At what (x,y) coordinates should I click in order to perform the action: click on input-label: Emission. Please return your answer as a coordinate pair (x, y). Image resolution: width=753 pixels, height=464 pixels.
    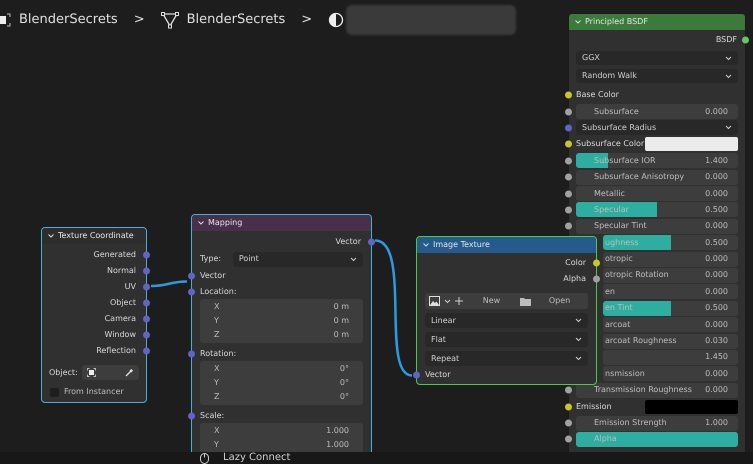
    Looking at the image, I should click on (594, 406).